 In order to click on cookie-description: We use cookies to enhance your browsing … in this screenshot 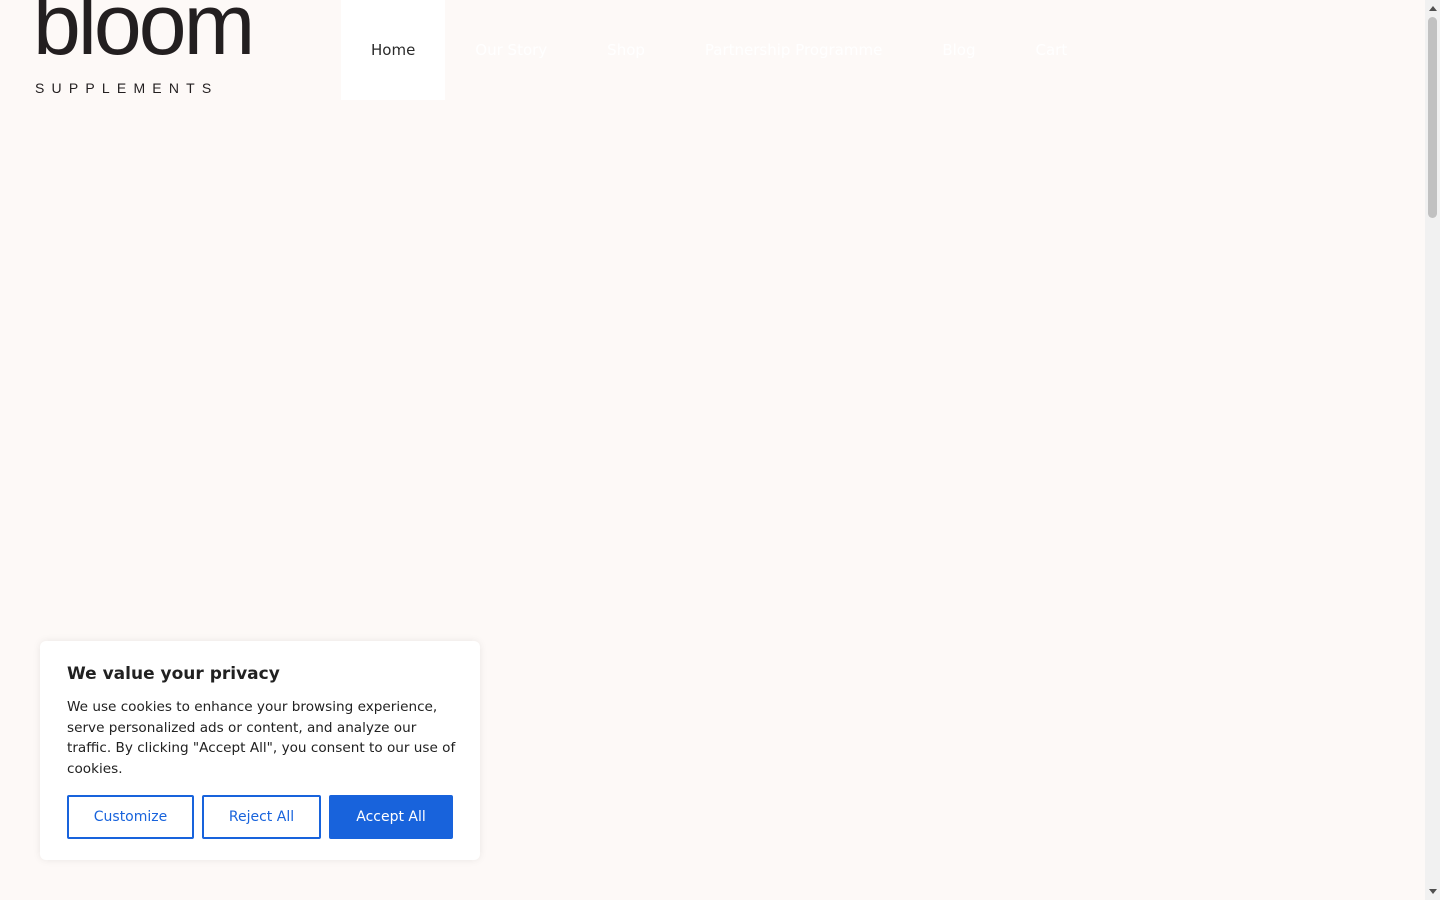, I will do `click(261, 738)`.